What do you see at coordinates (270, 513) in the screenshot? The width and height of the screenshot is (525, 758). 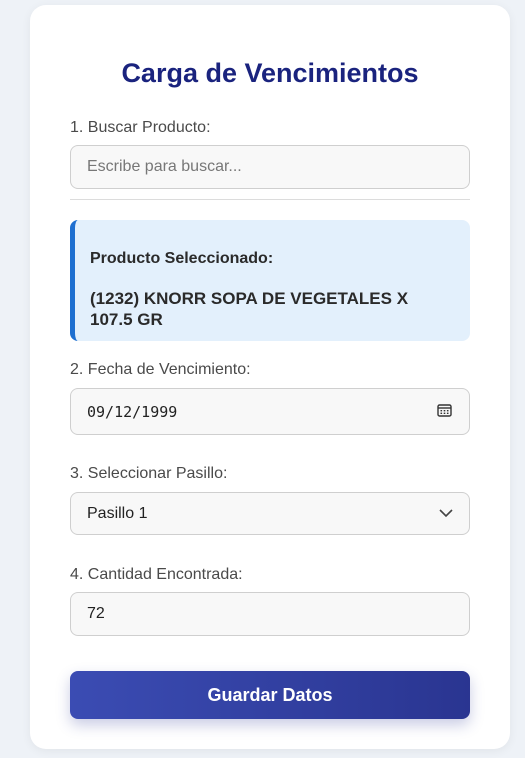 I see `aisle-select: Pasillo 1` at bounding box center [270, 513].